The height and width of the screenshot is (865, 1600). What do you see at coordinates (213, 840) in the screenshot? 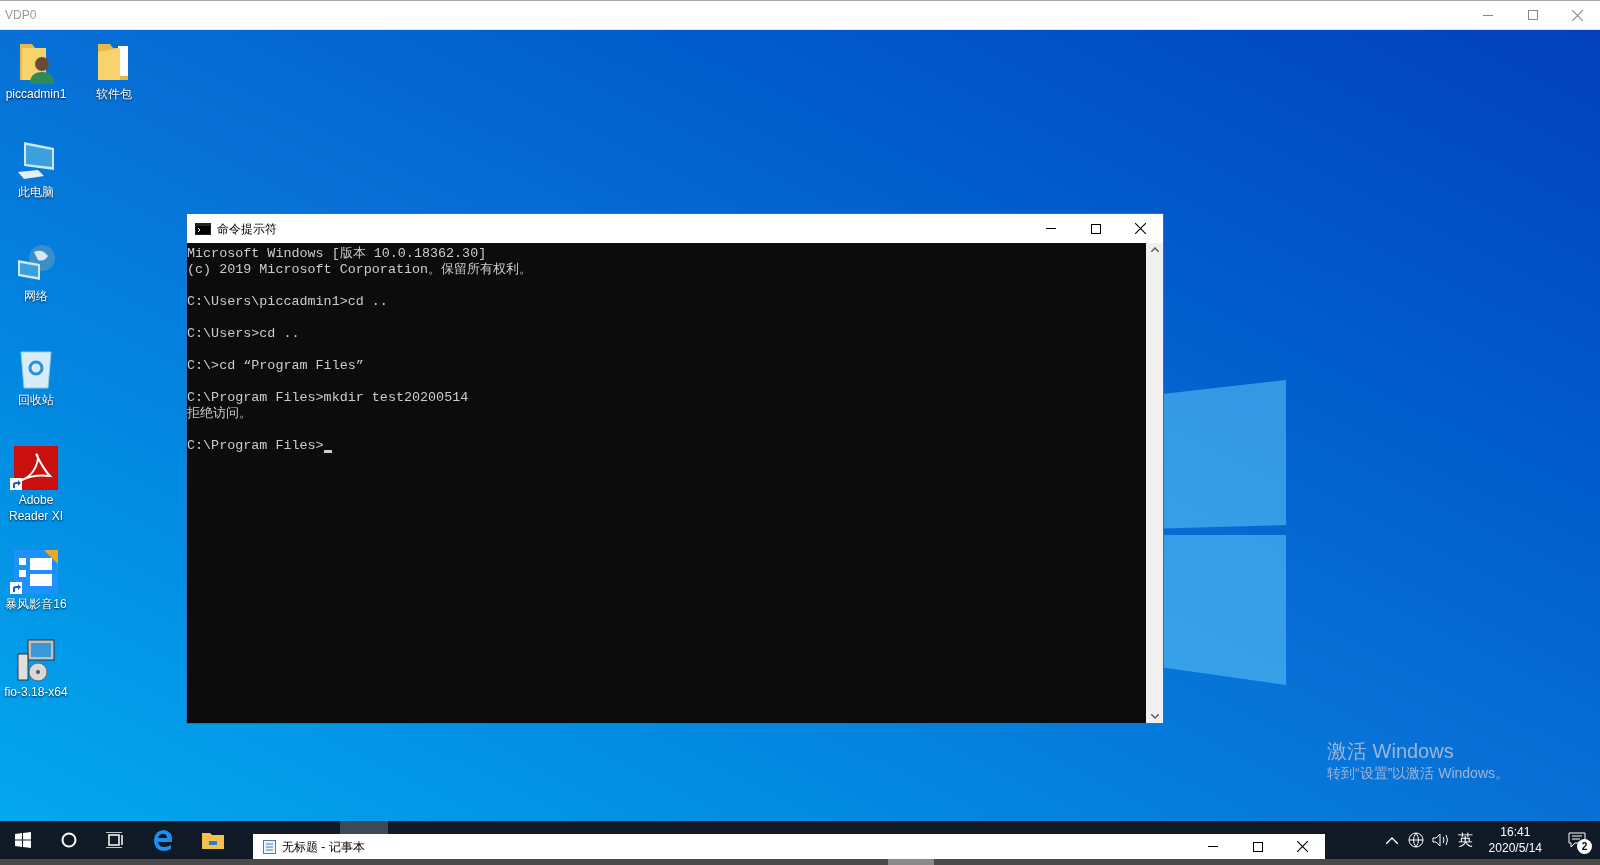
I see `folder-icon` at bounding box center [213, 840].